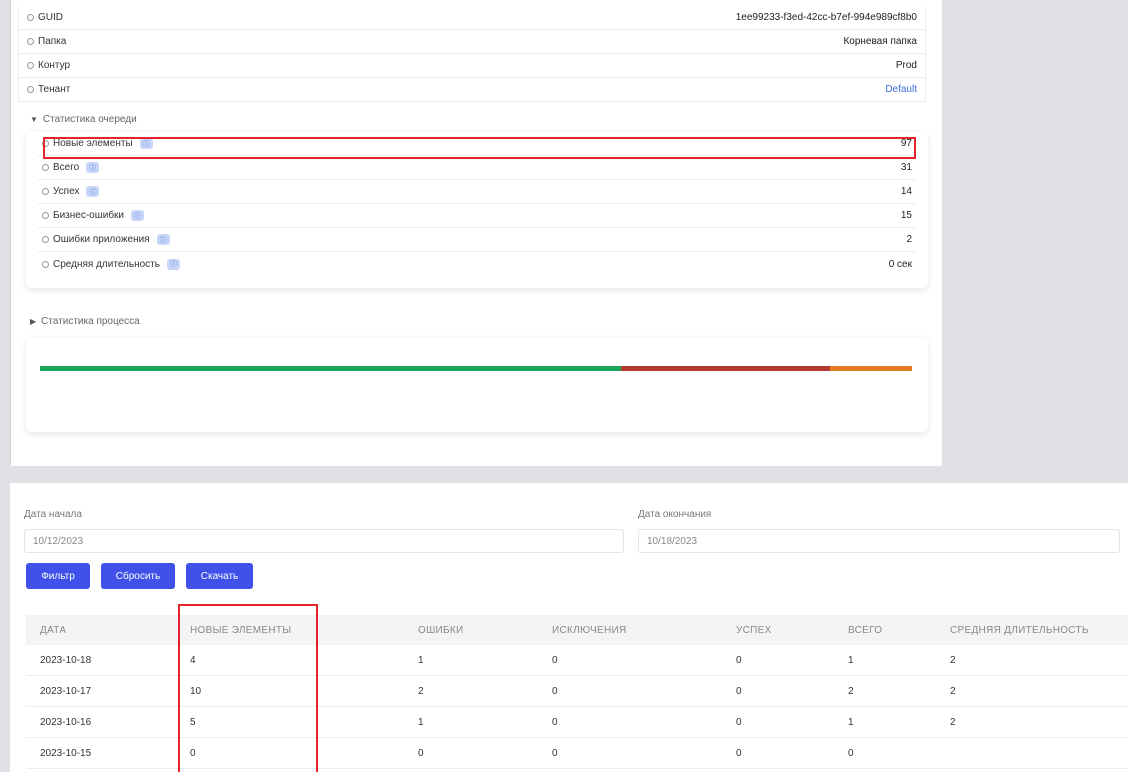 Image resolution: width=1128 pixels, height=772 pixels. What do you see at coordinates (66, 191) in the screenshot?
I see `stats-label: Успех` at bounding box center [66, 191].